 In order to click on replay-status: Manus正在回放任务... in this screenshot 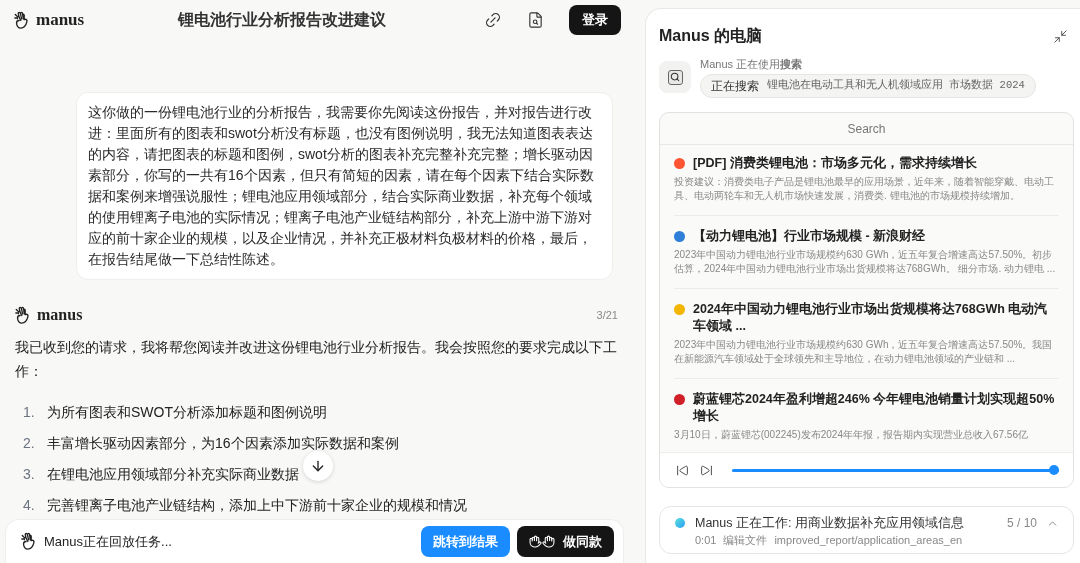, I will do `click(108, 541)`.